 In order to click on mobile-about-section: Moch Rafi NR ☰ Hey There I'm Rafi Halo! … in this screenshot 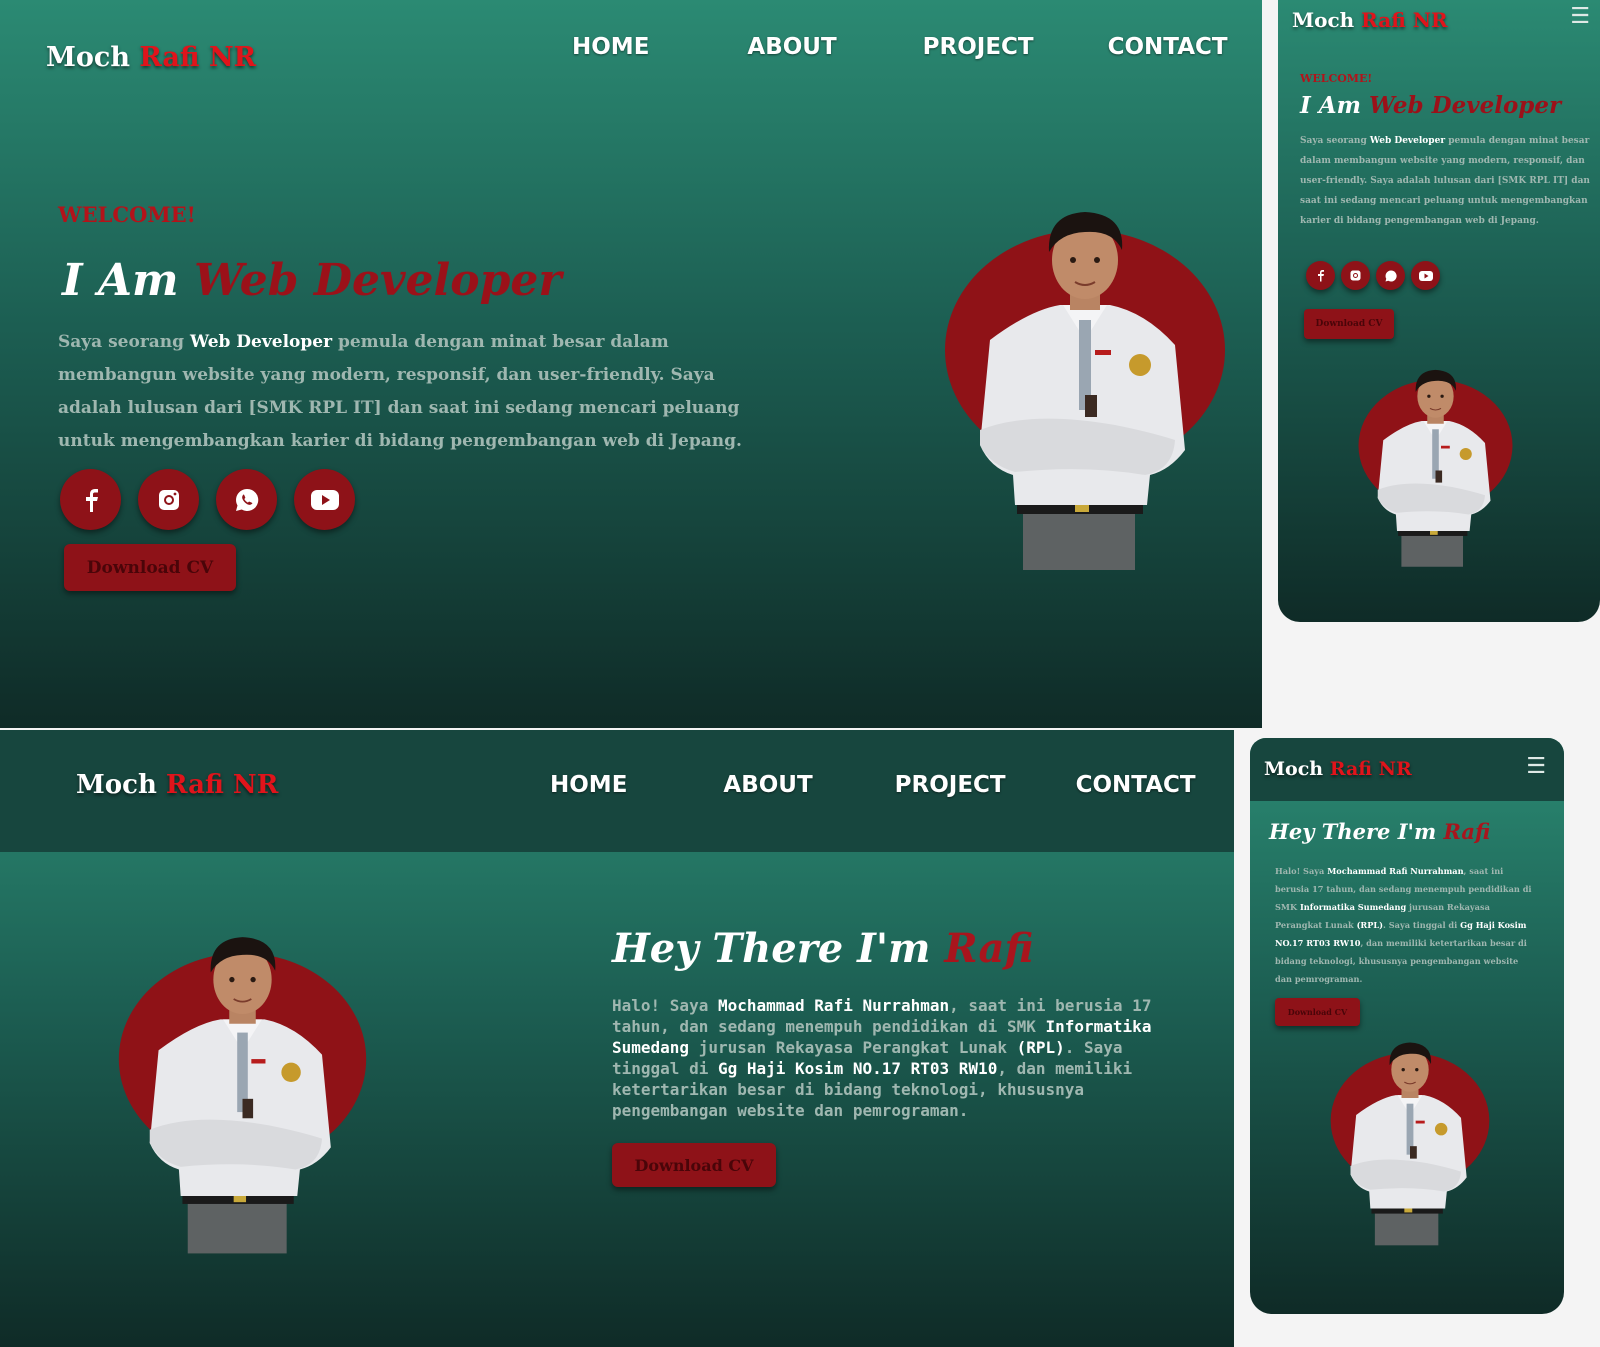, I will do `click(1407, 1026)`.